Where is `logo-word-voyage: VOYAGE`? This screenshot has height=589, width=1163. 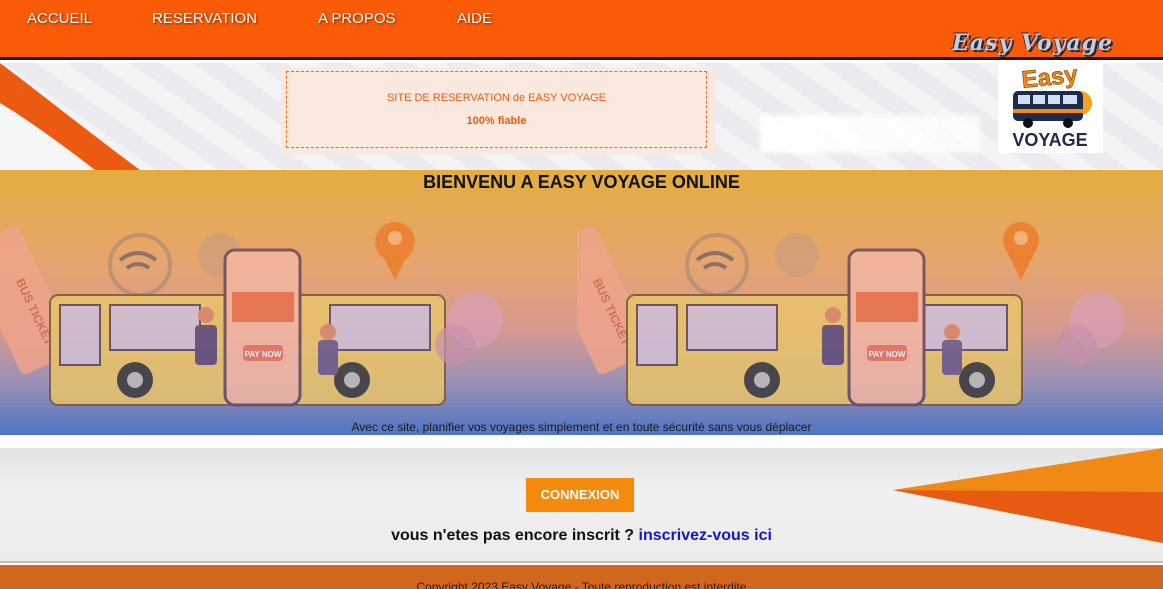 logo-word-voyage: VOYAGE is located at coordinates (1049, 140).